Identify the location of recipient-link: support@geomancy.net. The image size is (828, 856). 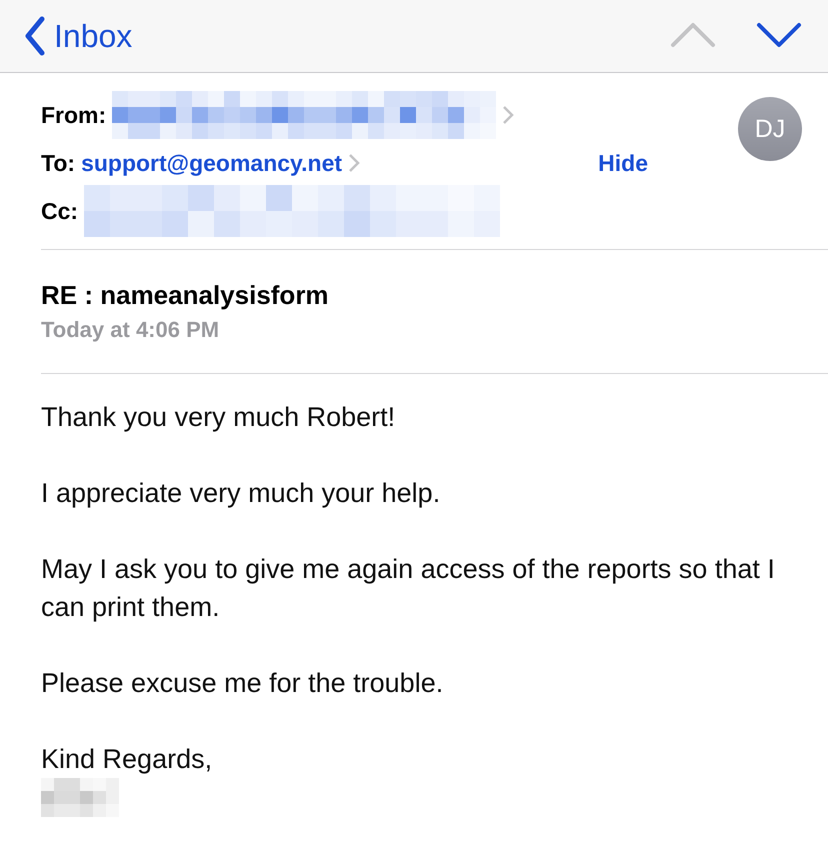
(211, 163).